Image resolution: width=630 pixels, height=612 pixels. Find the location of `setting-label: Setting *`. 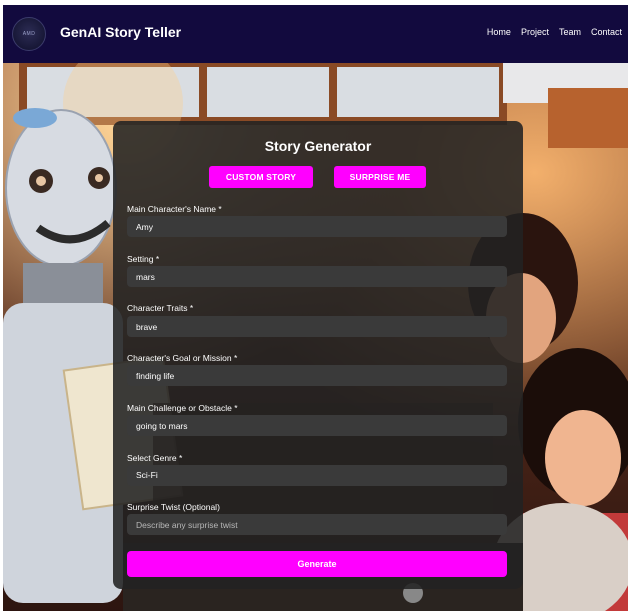

setting-label: Setting * is located at coordinates (143, 259).